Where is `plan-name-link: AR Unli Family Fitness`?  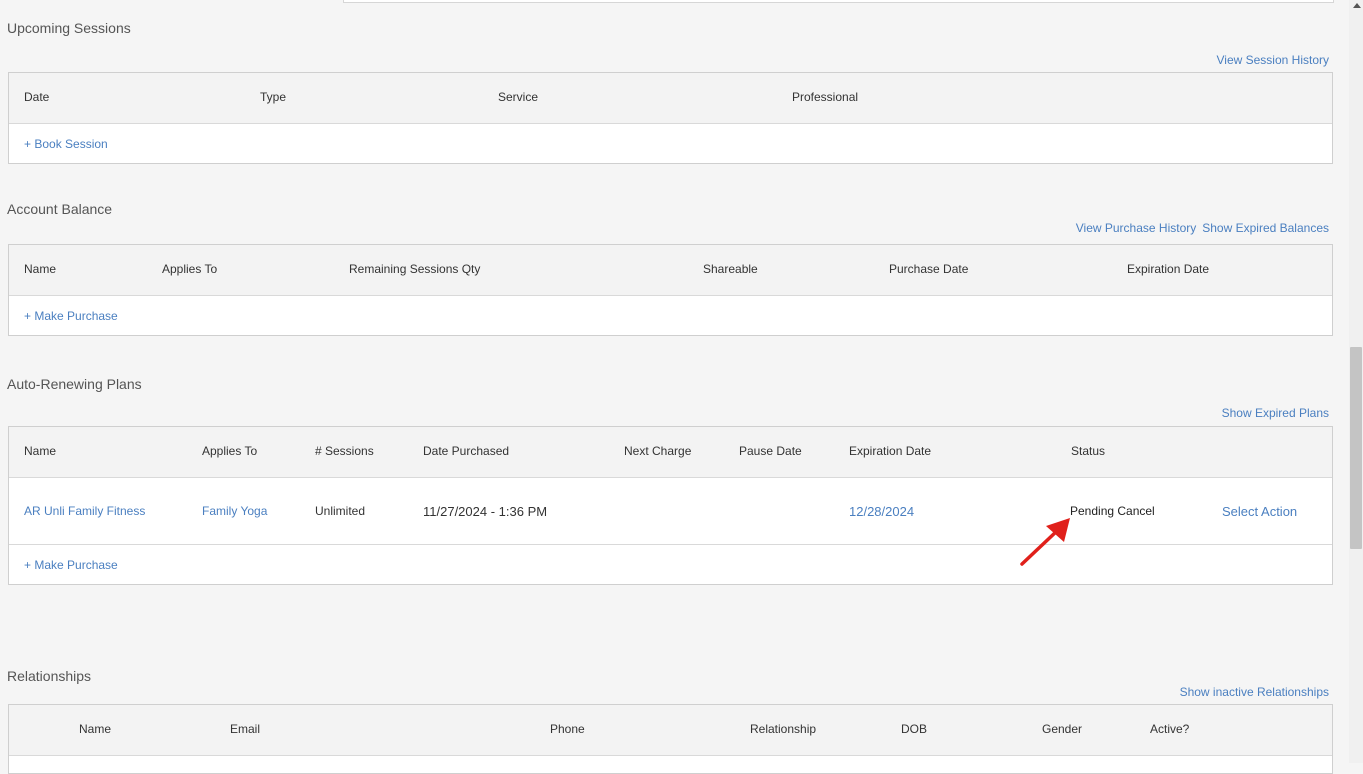
plan-name-link: AR Unli Family Fitness is located at coordinates (84, 511).